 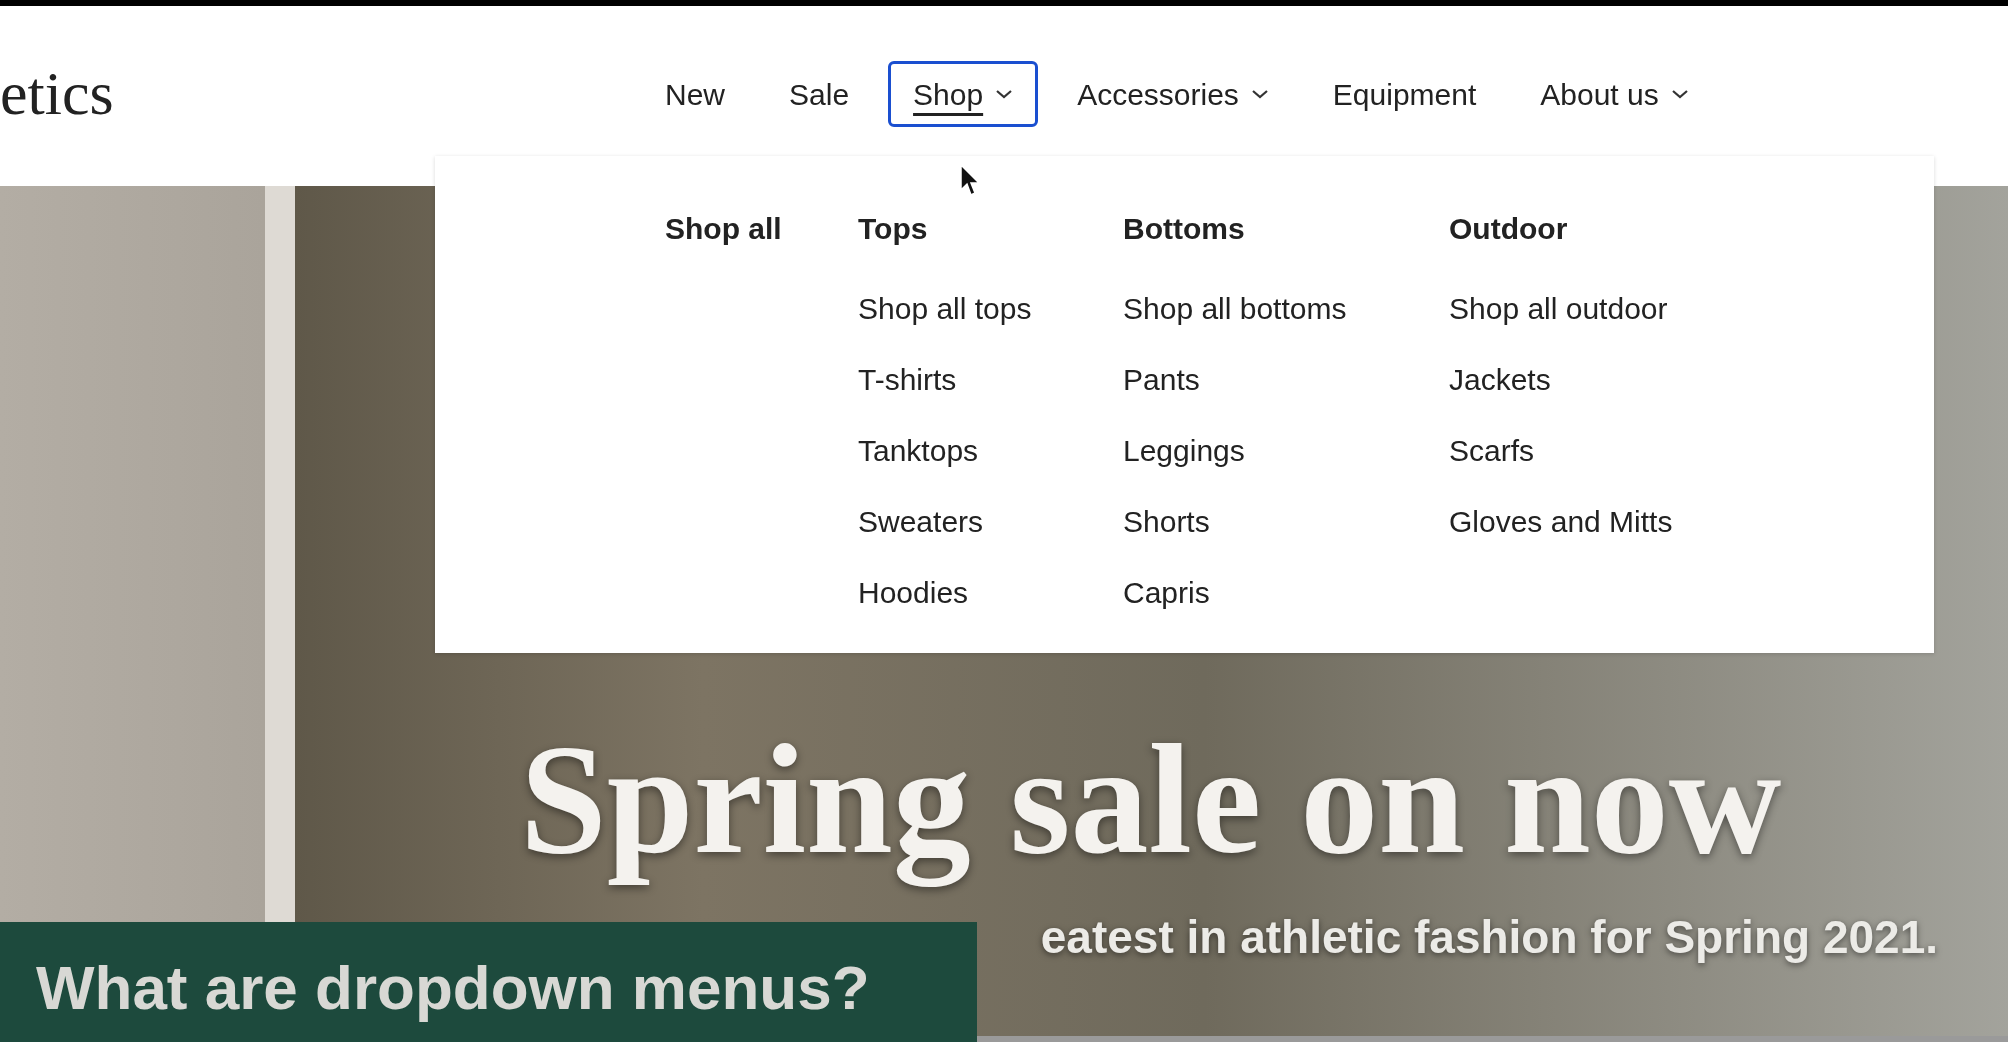 I want to click on menu-item: Sweaters, so click(x=990, y=519).